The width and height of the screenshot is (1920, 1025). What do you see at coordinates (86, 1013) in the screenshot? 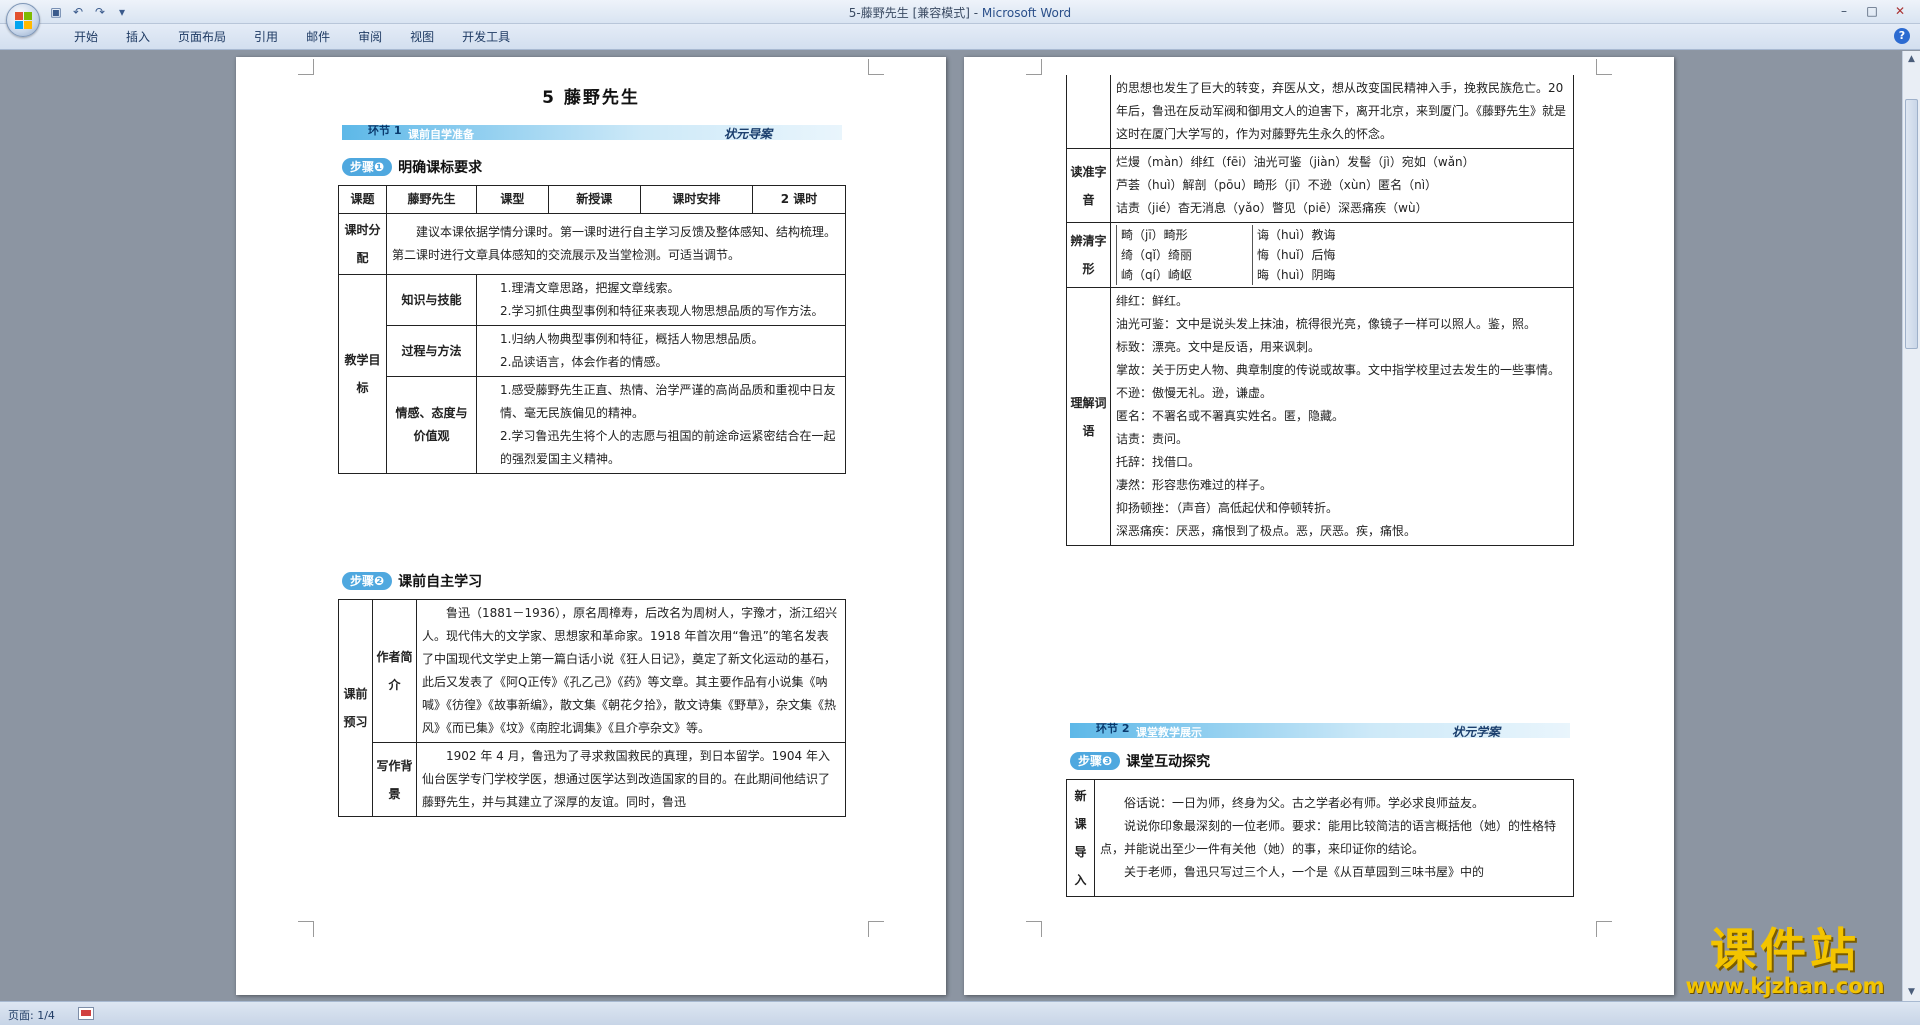
I see `proofing-icon` at bounding box center [86, 1013].